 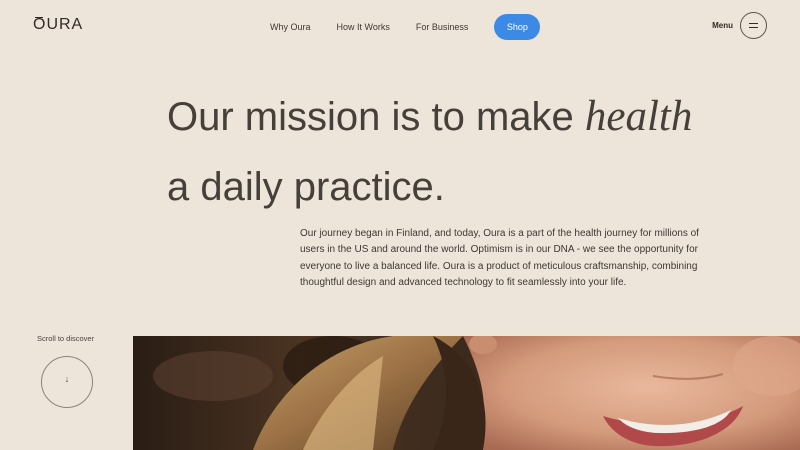 I want to click on oura-logo: OURA, so click(x=58, y=25).